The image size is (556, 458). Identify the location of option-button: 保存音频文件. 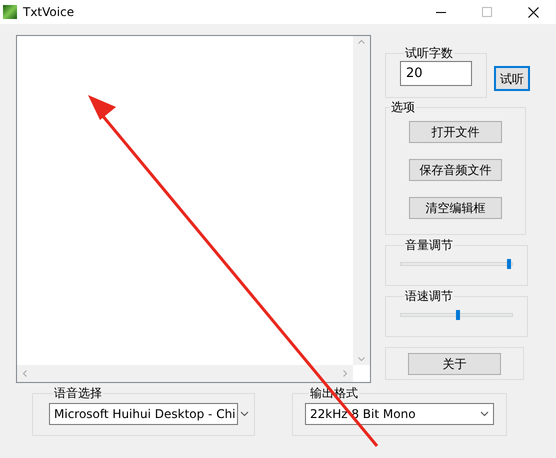
(455, 170).